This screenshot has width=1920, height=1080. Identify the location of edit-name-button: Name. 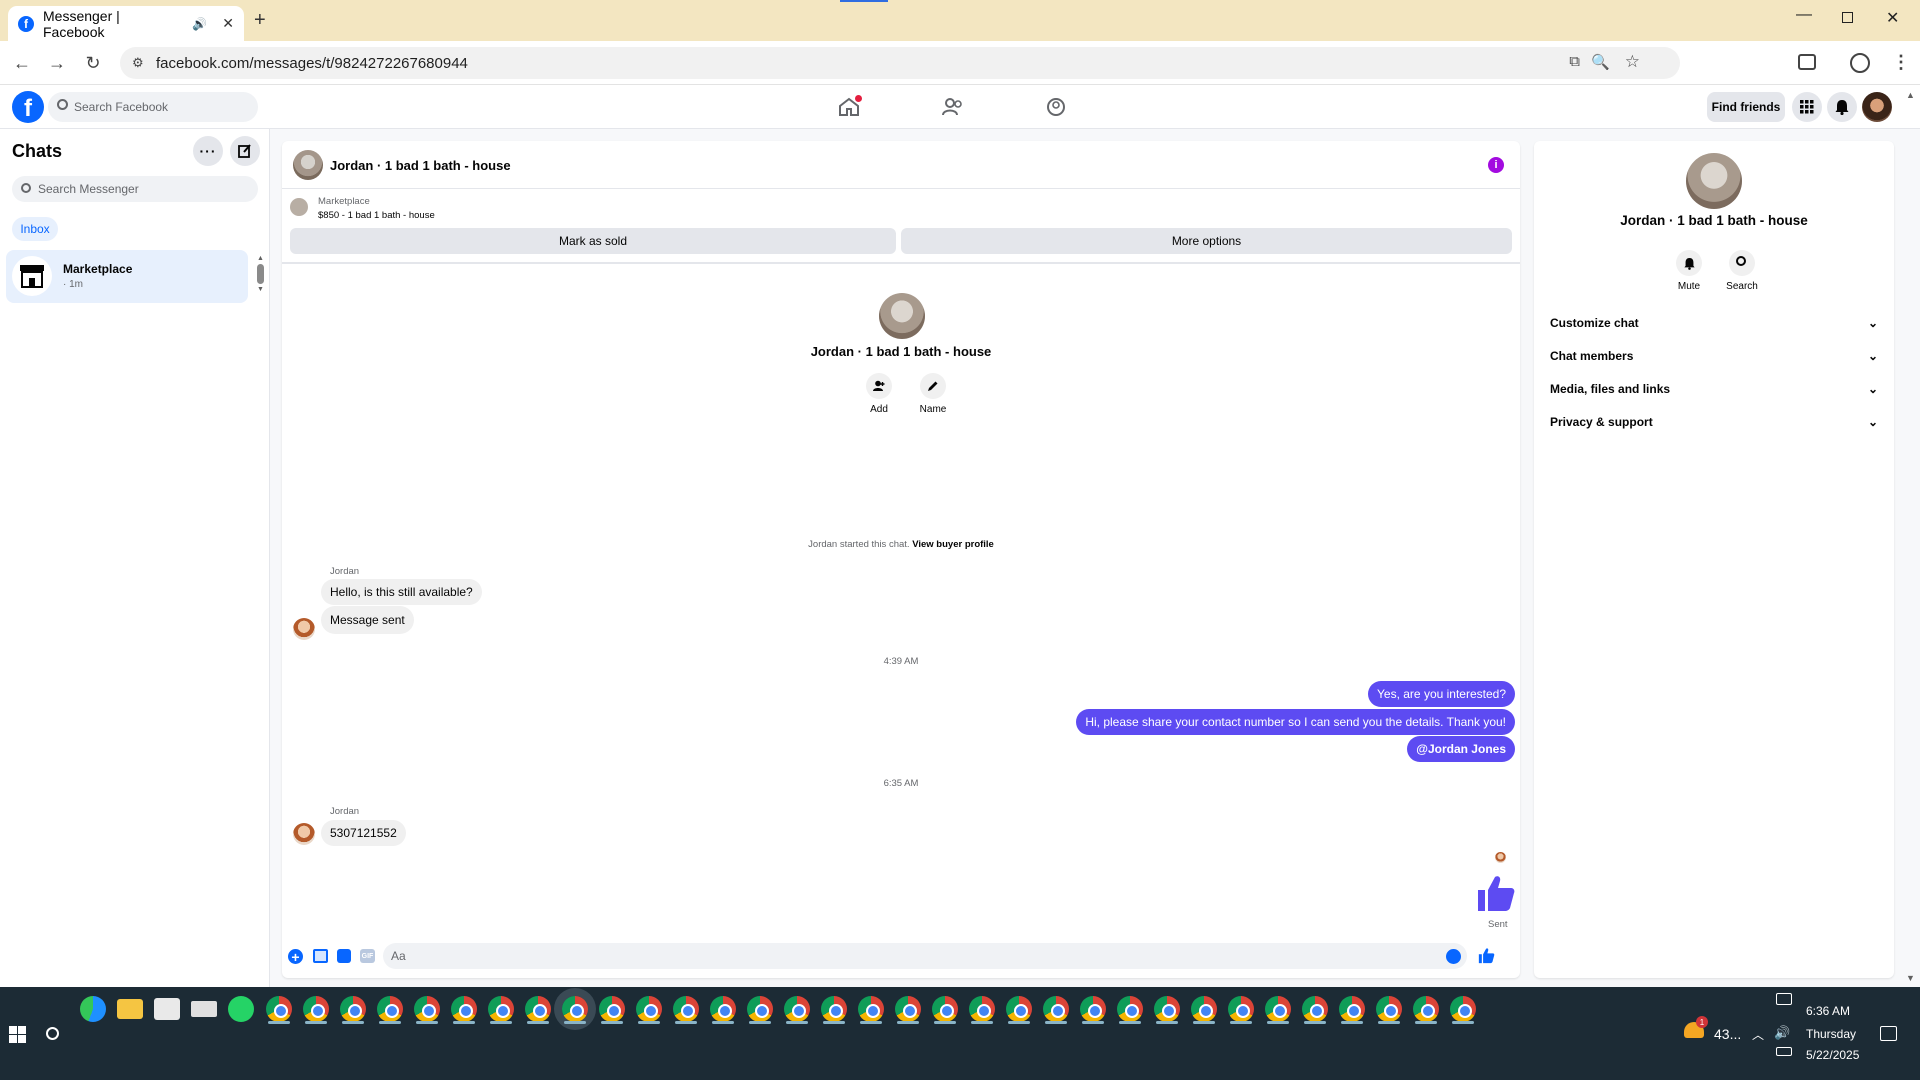
(933, 394).